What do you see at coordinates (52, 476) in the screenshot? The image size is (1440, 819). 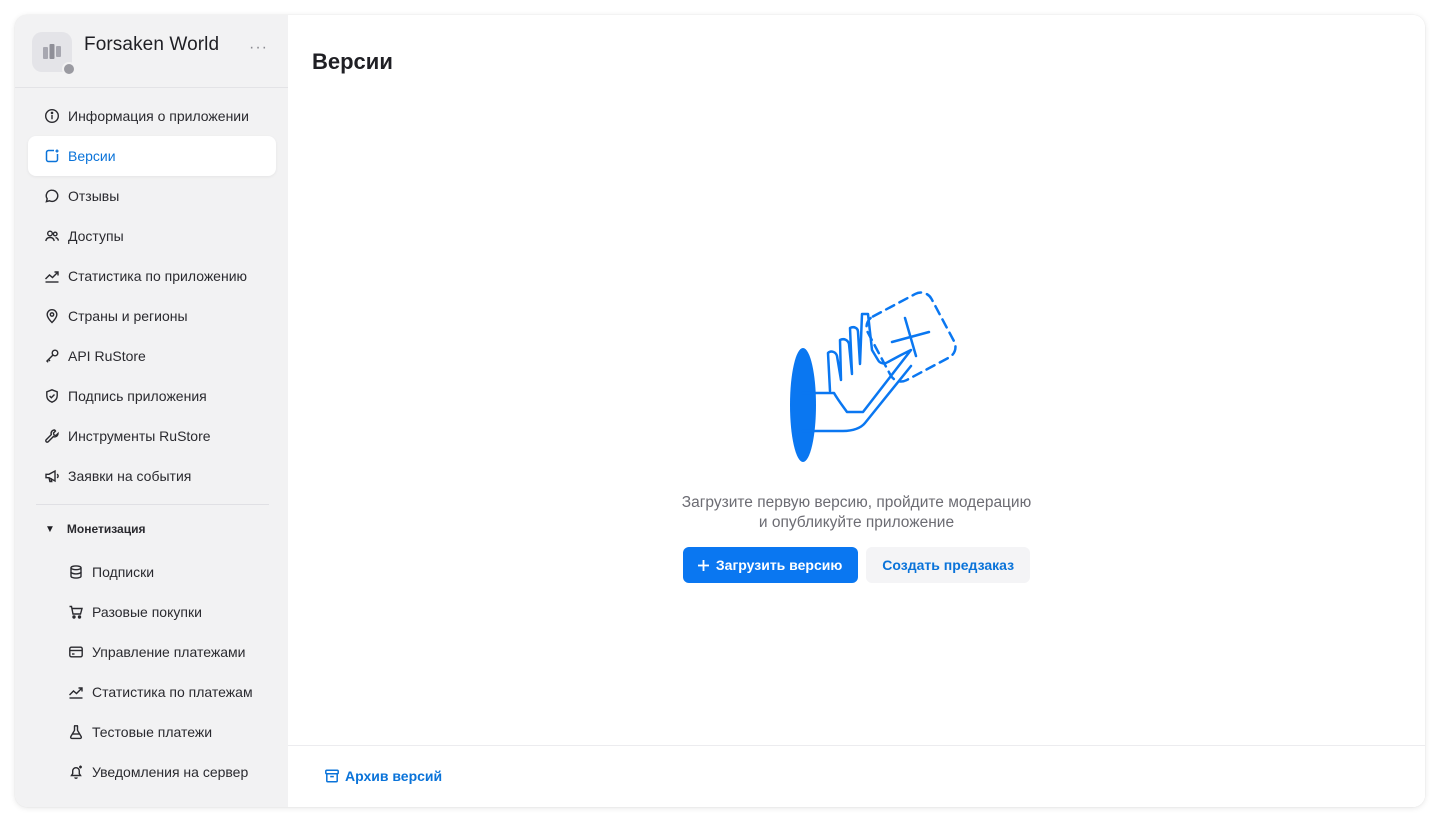 I see `megaphone-icon` at bounding box center [52, 476].